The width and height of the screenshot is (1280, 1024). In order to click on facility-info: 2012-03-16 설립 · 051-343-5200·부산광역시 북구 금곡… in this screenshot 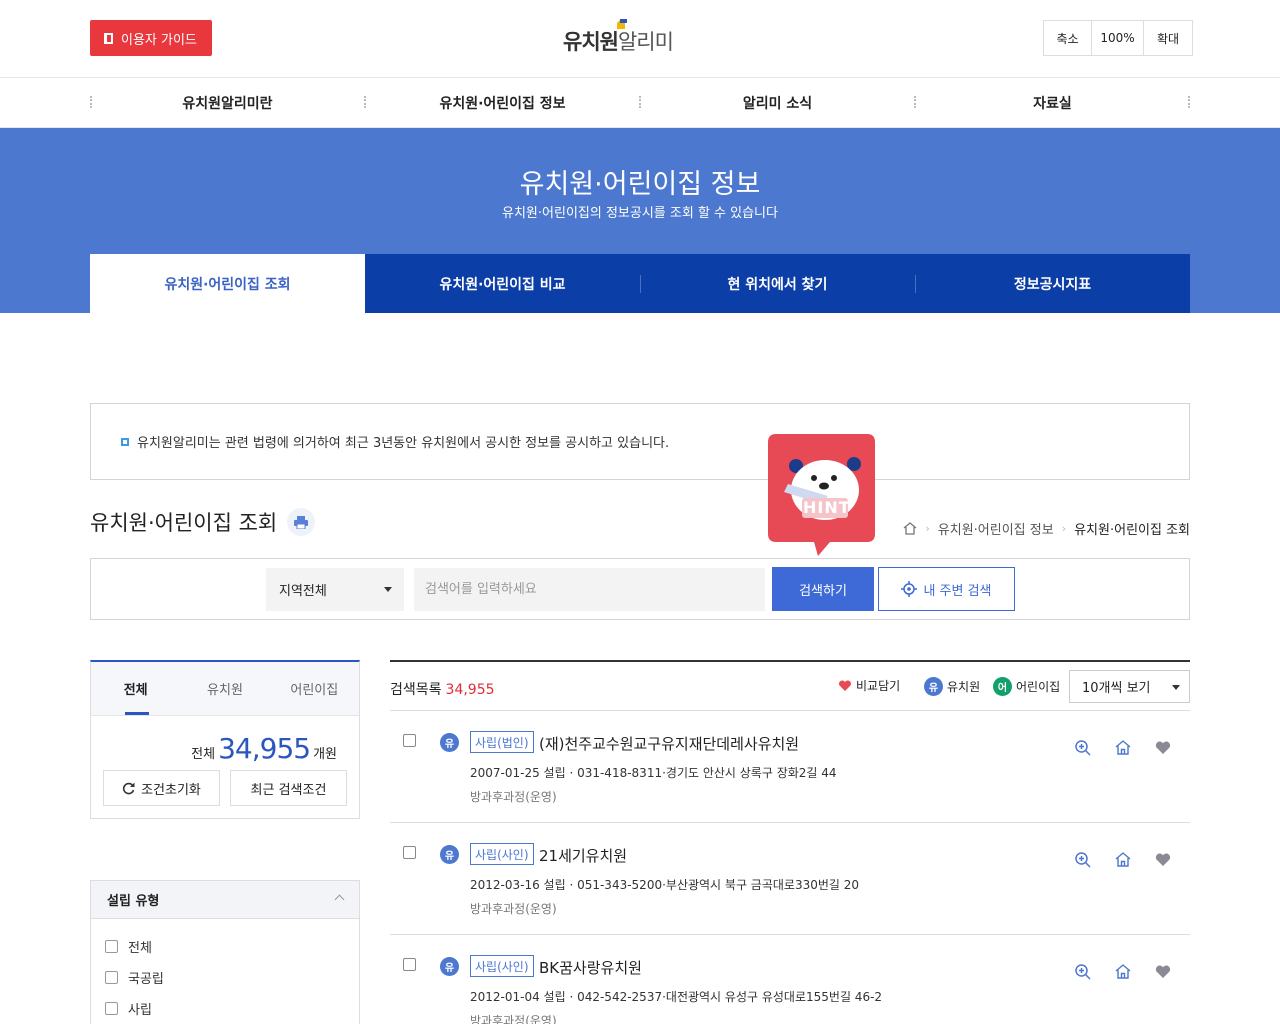, I will do `click(665, 885)`.